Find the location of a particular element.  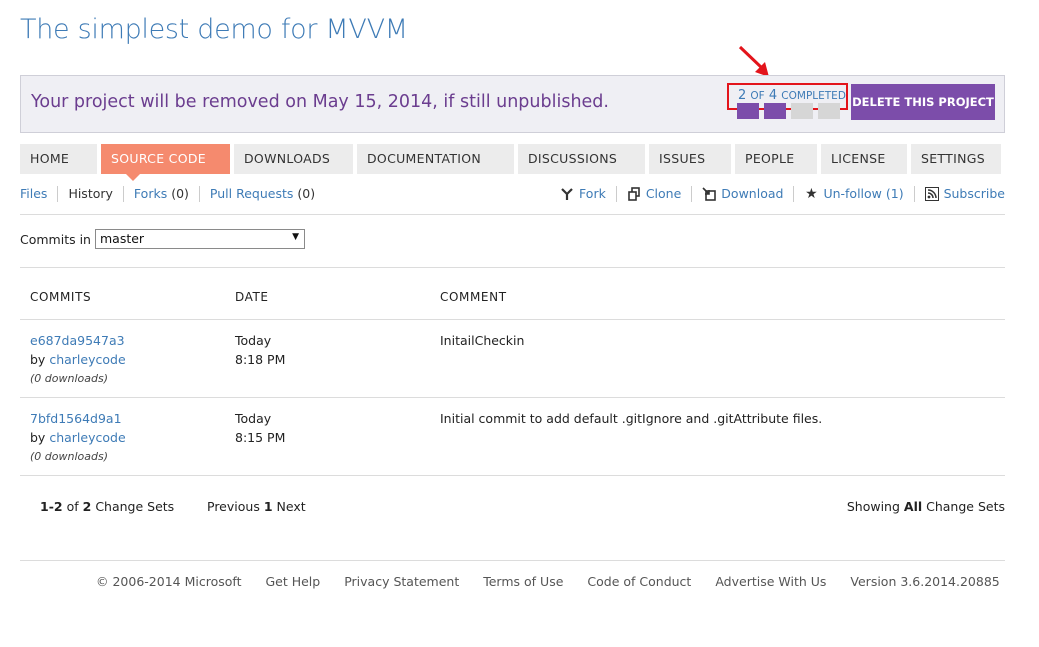

subscribe-label: Subscribe is located at coordinates (974, 193).